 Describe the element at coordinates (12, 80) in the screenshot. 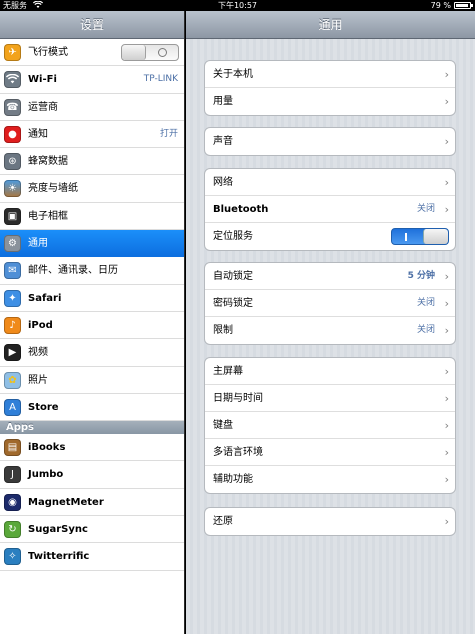

I see `wifi-icon` at that location.